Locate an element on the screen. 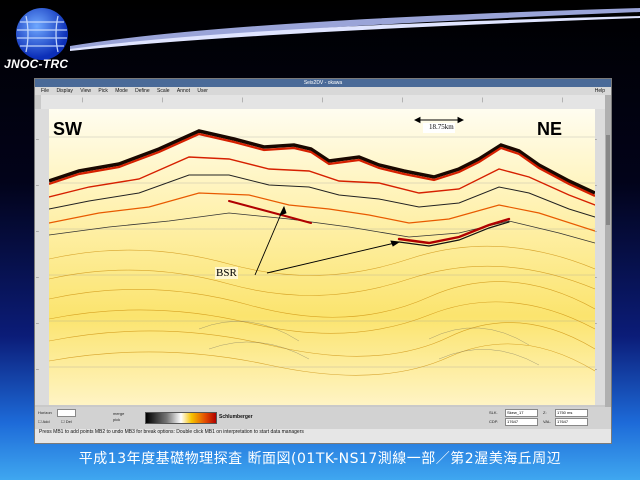 This screenshot has height=480, width=640. window-title: Seis2DV - okawa is located at coordinates (323, 83).